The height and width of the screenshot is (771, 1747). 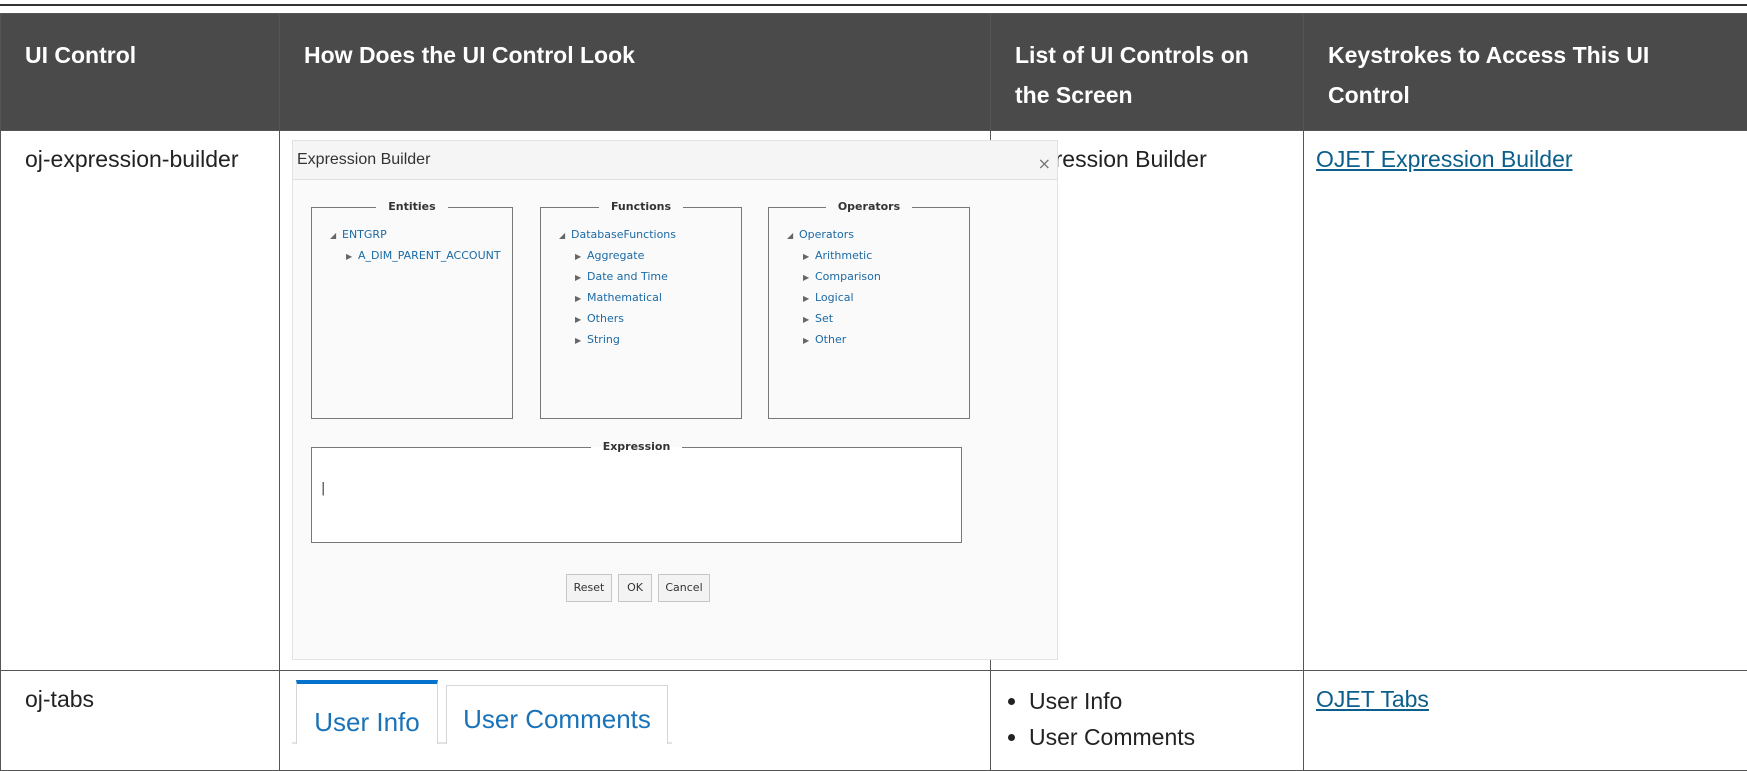 I want to click on tree-node-aggregate: ▶Aggregate, so click(x=650, y=256).